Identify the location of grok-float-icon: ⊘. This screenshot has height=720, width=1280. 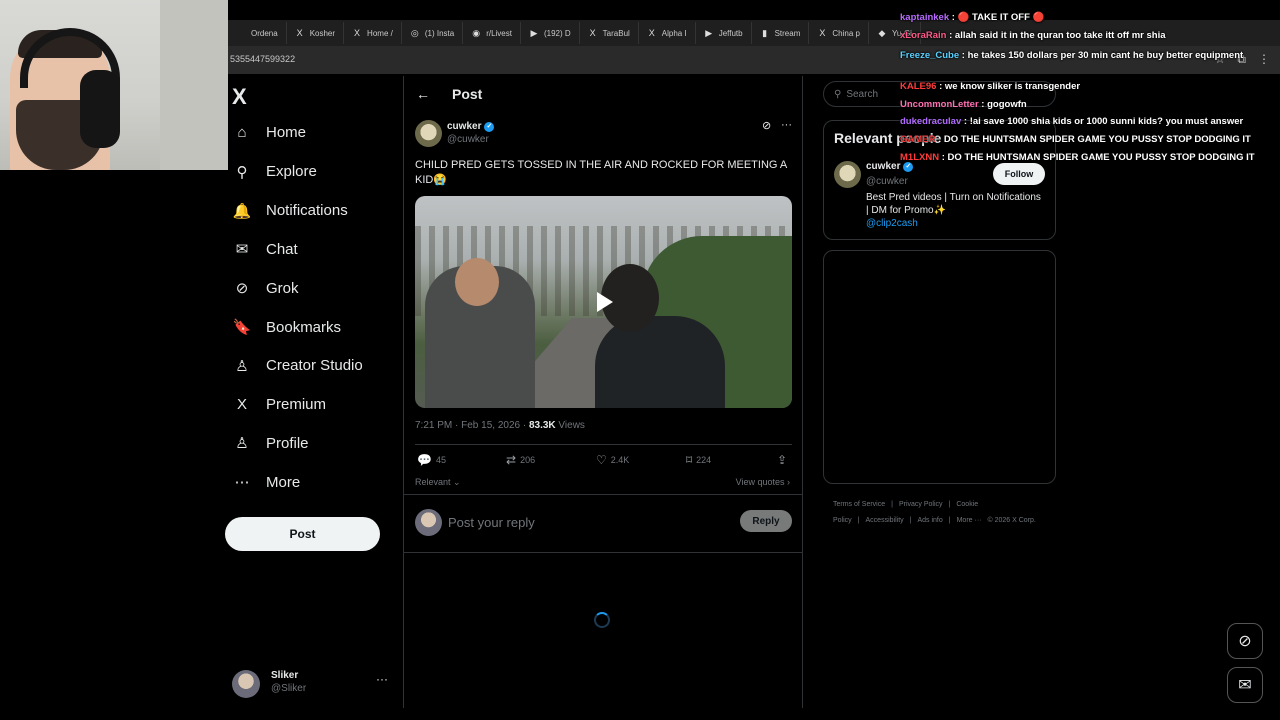
(1245, 641).